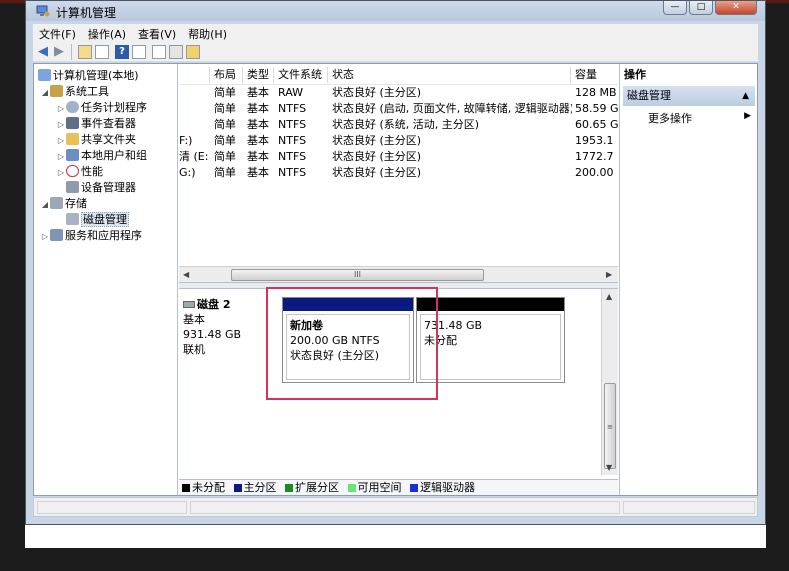 This screenshot has width=789, height=571. What do you see at coordinates (72, 123) in the screenshot?
I see `event-viewer-icon` at bounding box center [72, 123].